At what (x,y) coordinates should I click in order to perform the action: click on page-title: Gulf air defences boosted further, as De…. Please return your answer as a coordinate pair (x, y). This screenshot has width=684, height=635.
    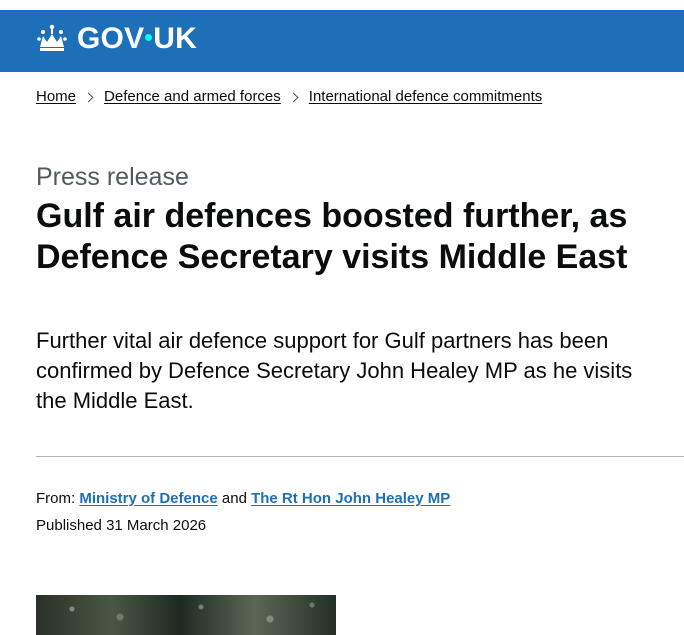
    Looking at the image, I should click on (332, 236).